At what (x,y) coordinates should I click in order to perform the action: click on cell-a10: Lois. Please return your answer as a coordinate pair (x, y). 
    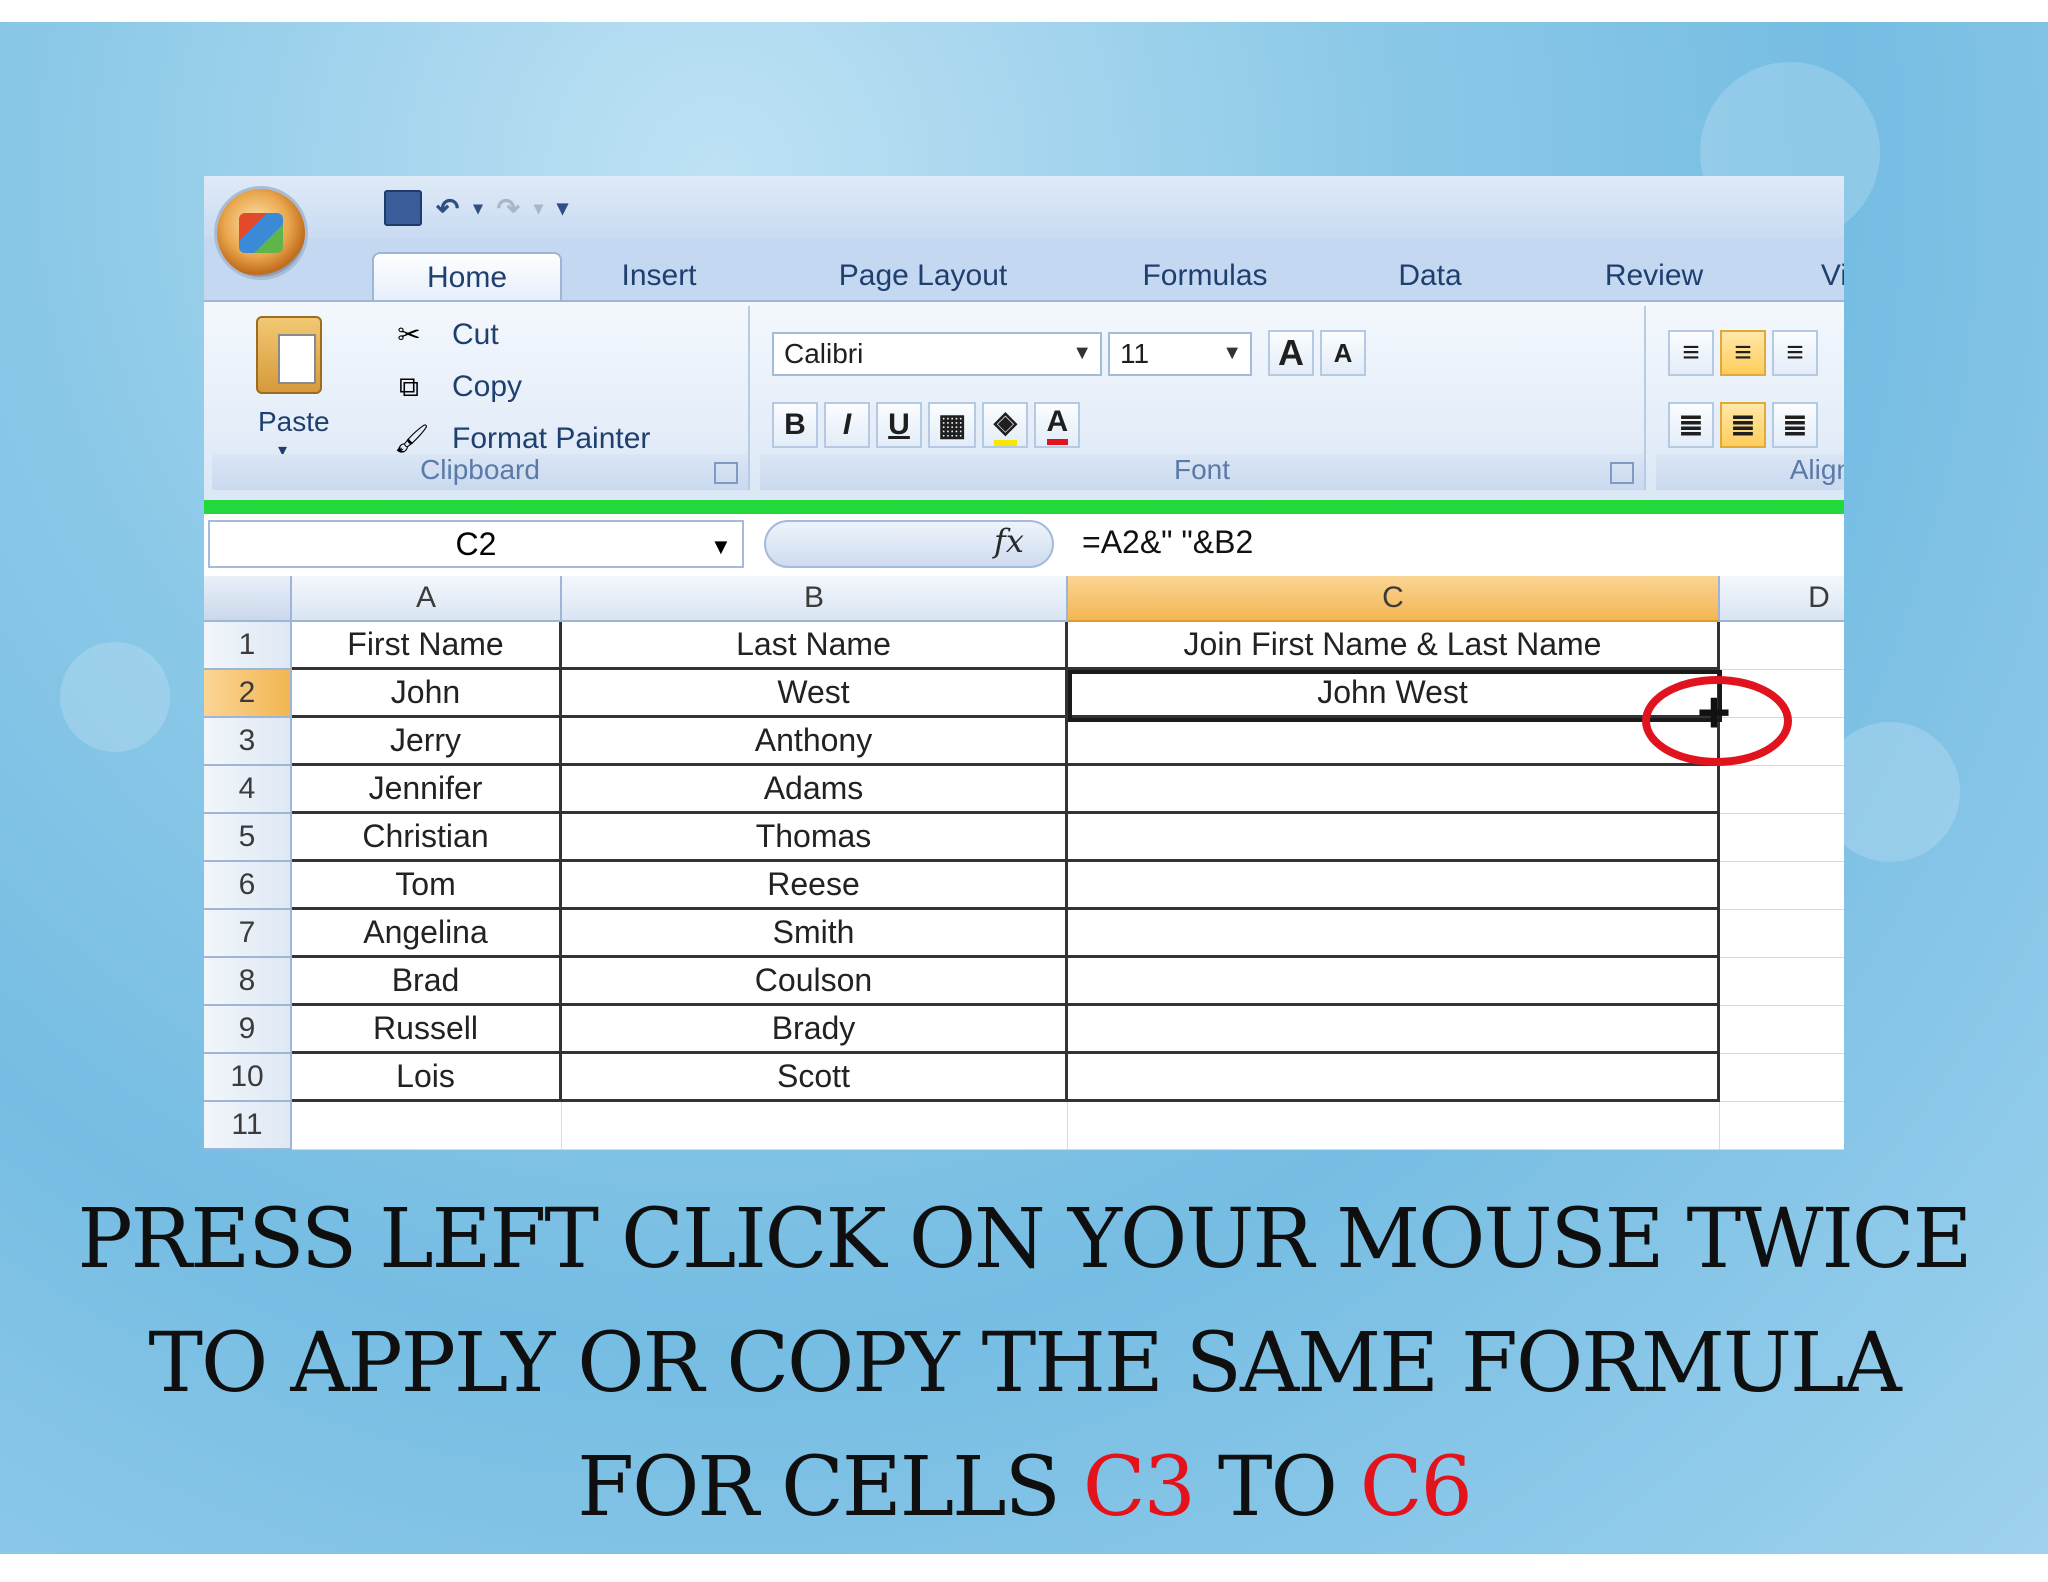
    Looking at the image, I should click on (427, 1078).